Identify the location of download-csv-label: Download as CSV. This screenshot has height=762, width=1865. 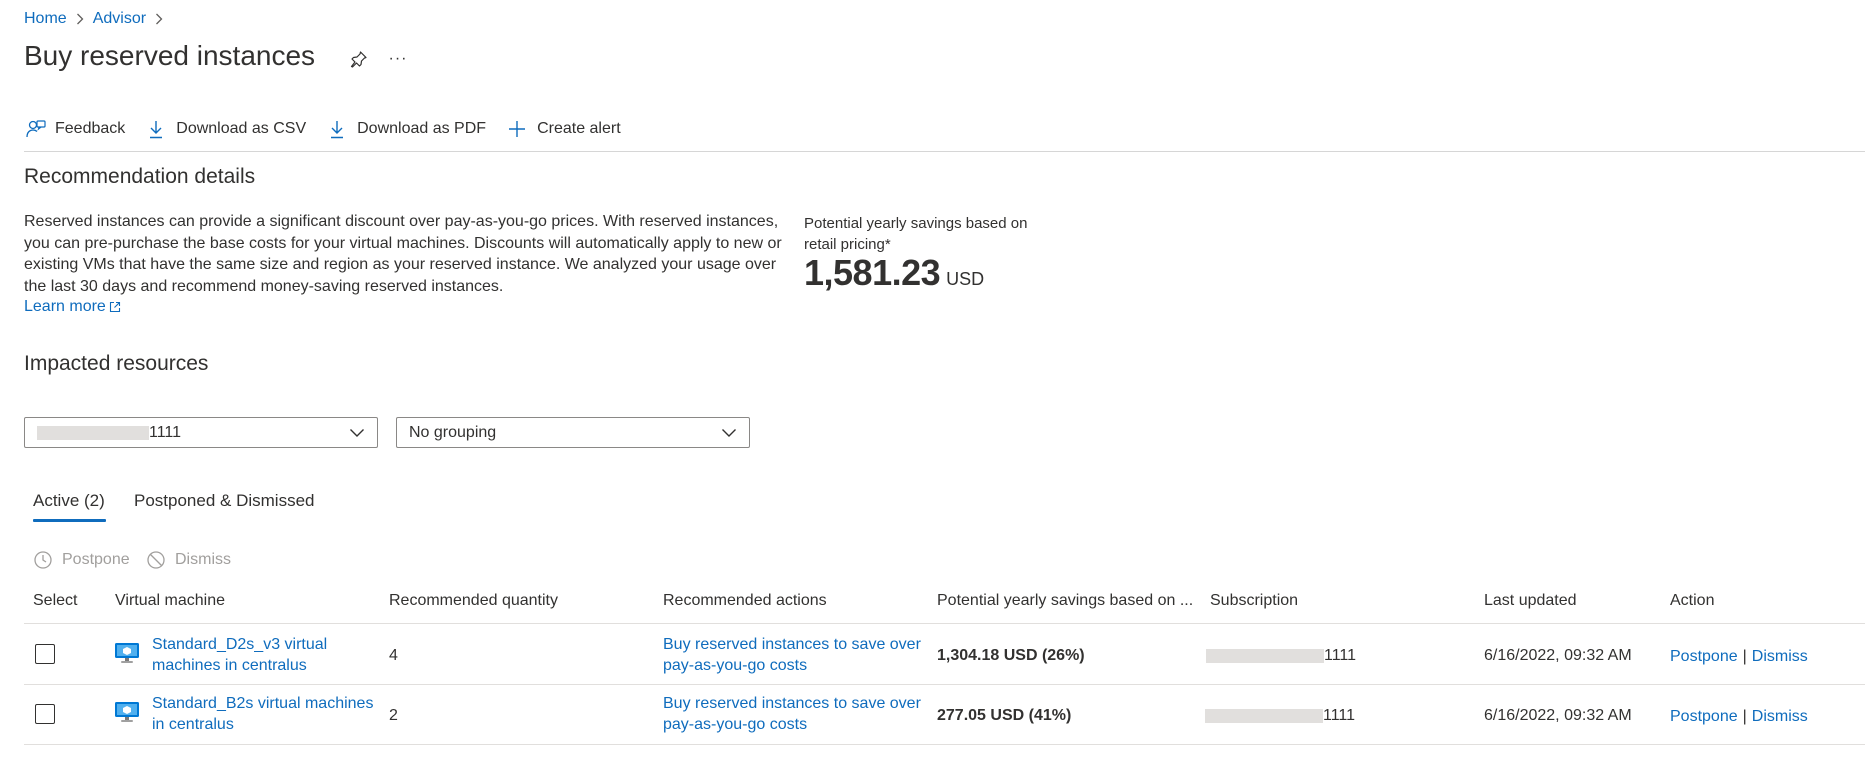
(241, 128).